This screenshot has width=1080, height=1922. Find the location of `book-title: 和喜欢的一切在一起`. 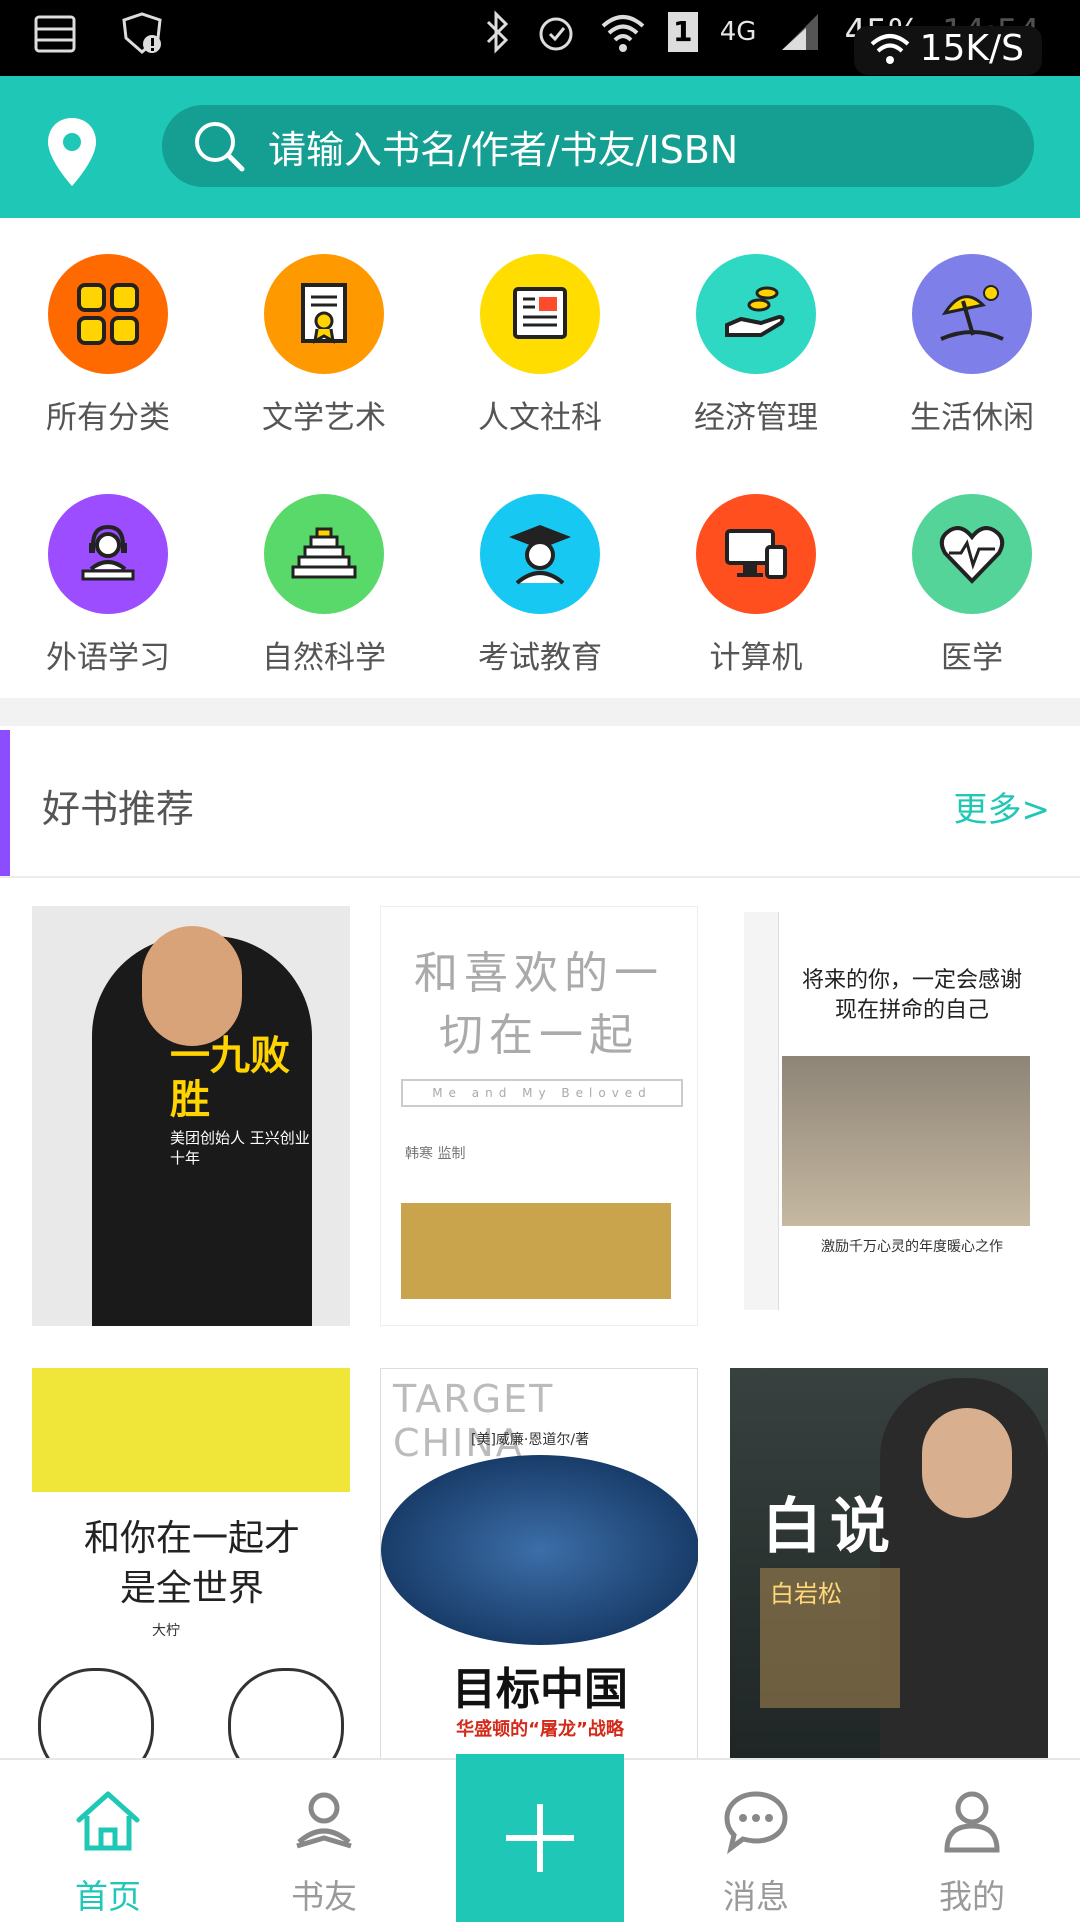

book-title: 和喜欢的一切在一起 is located at coordinates (539, 1004).